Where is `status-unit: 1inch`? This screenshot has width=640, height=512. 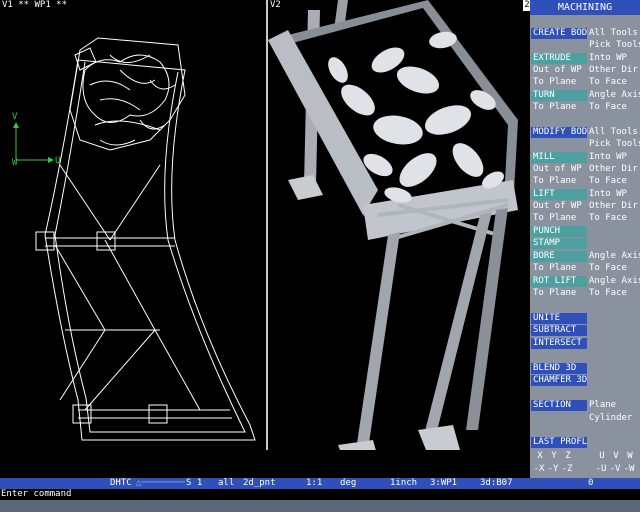 status-unit: 1inch is located at coordinates (403, 483).